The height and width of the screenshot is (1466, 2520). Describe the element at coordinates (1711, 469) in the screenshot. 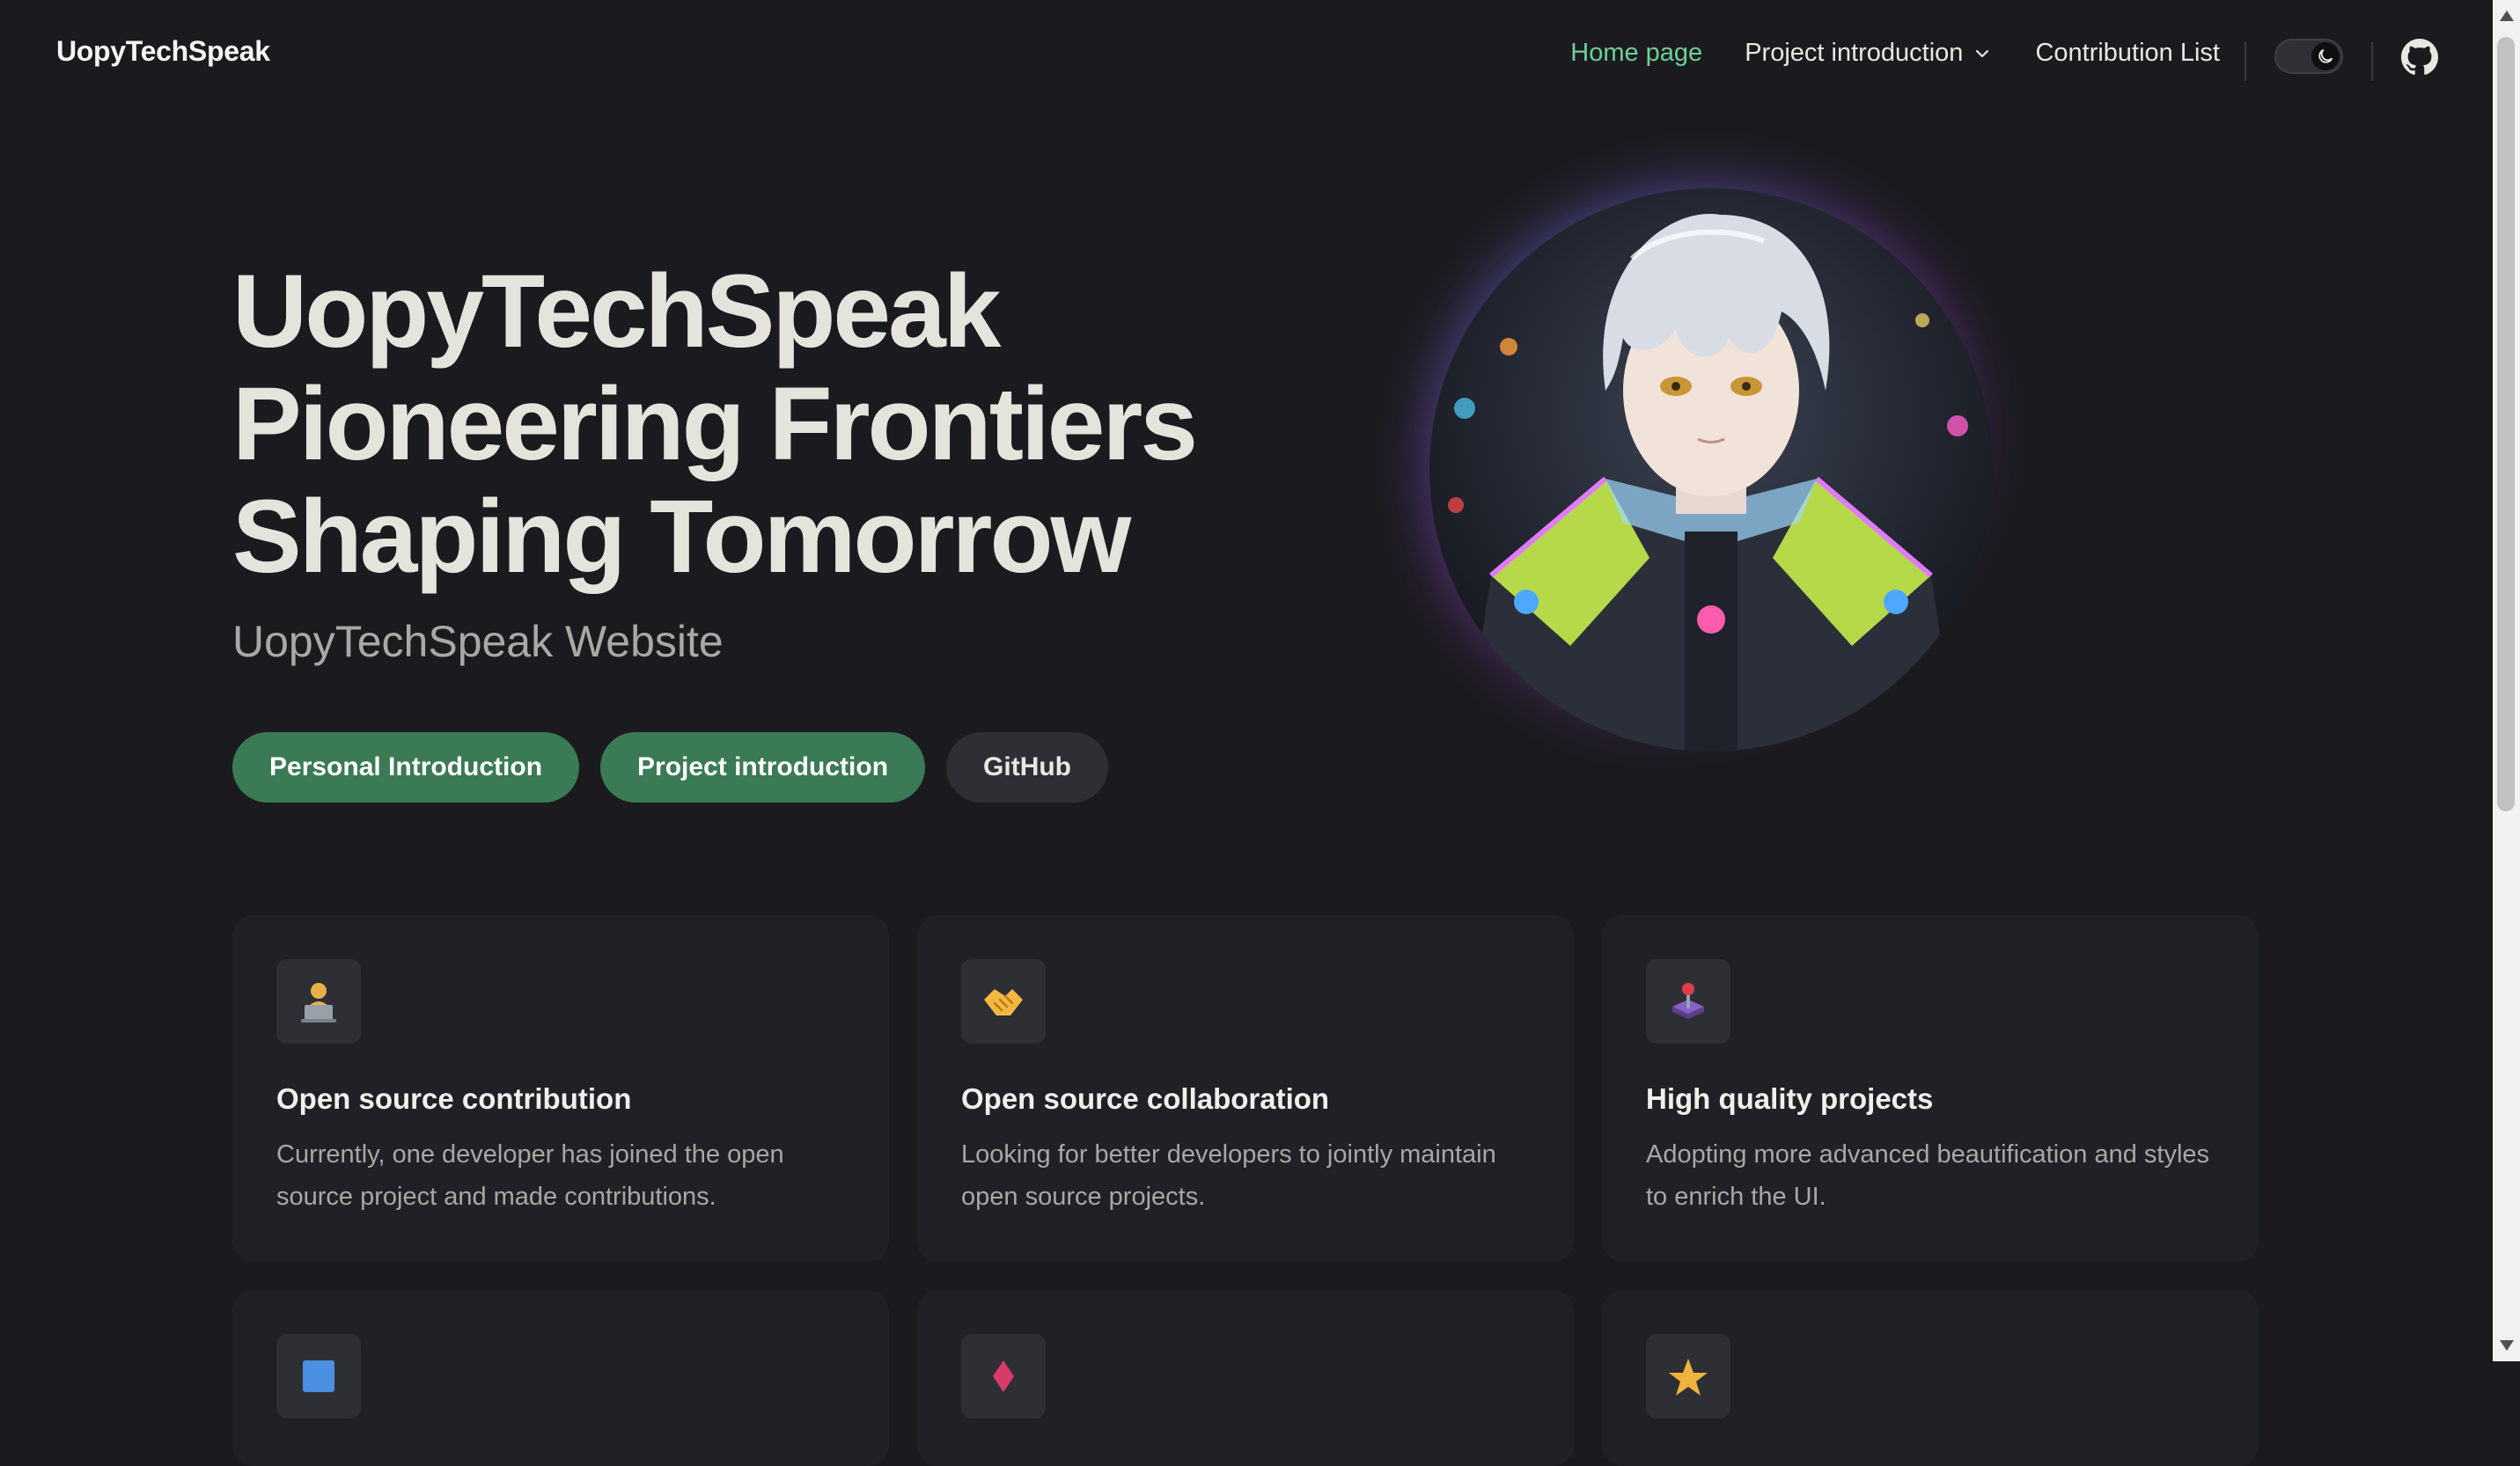

I see `hero-avatar-image` at that location.